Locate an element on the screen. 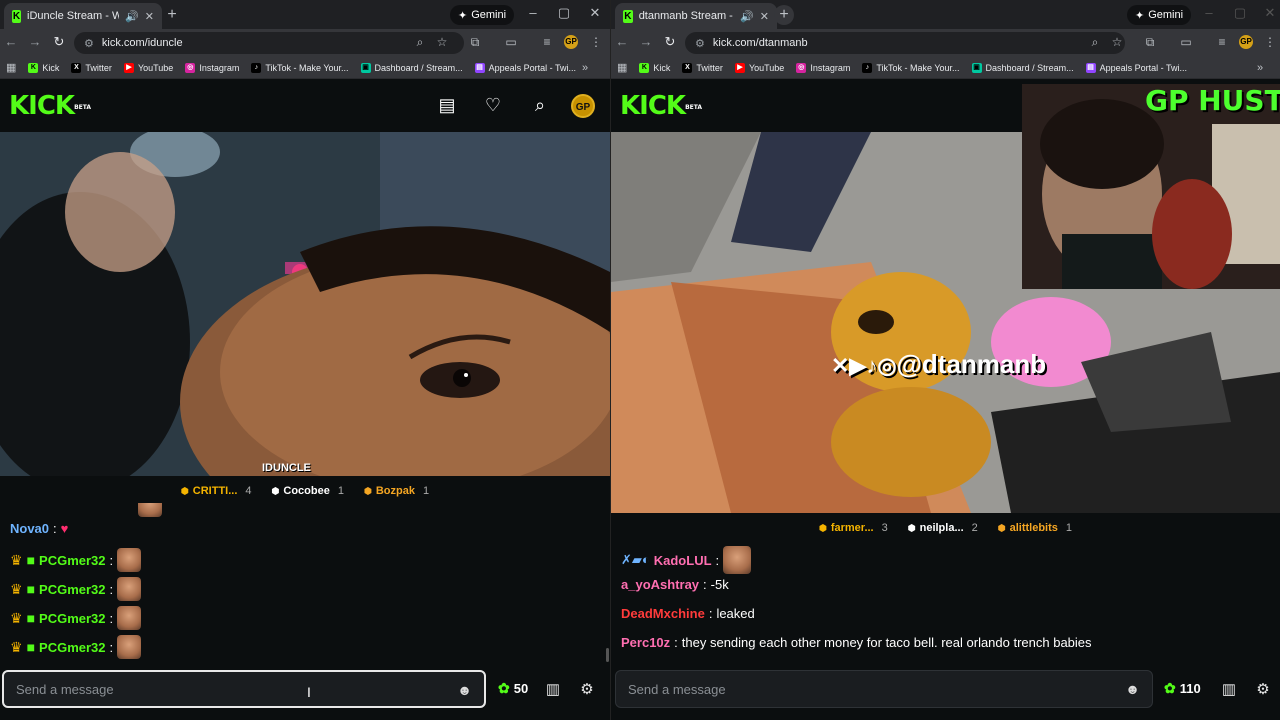 This screenshot has width=1280, height=720. stream-watermark: IDUNCLE is located at coordinates (286, 468).